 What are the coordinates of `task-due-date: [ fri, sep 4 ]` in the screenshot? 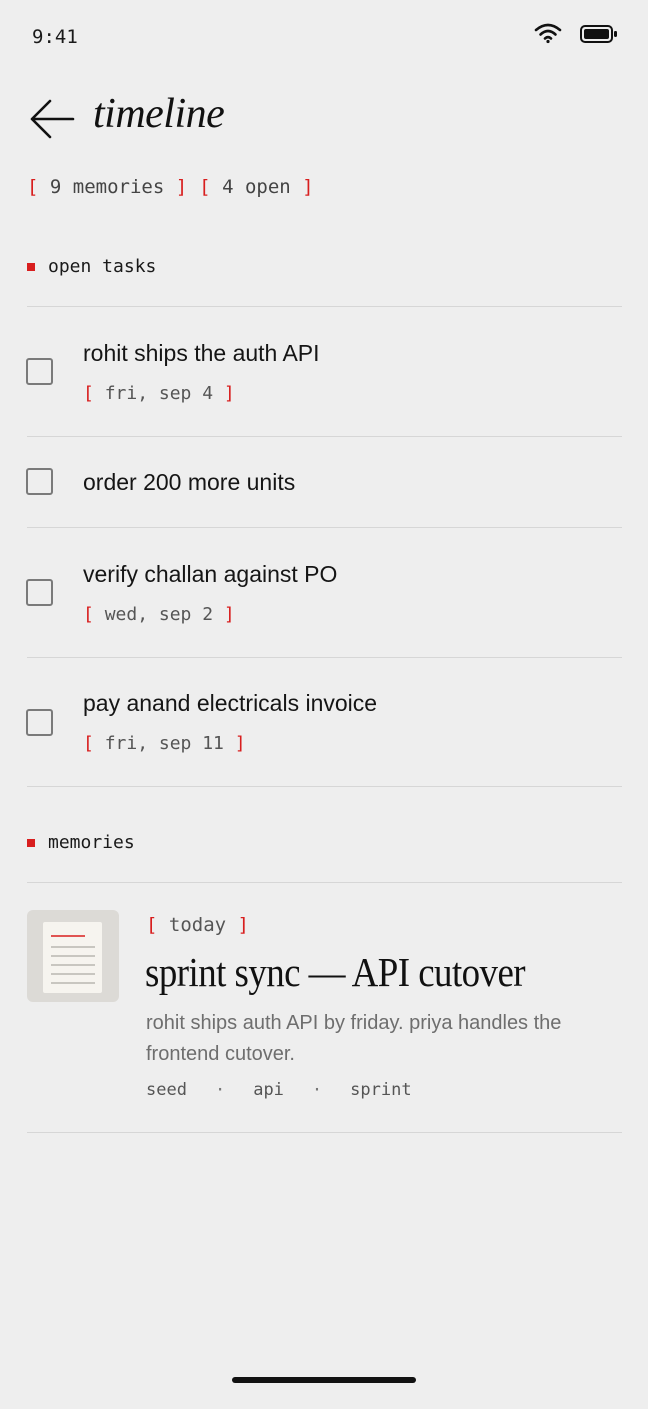 It's located at (159, 393).